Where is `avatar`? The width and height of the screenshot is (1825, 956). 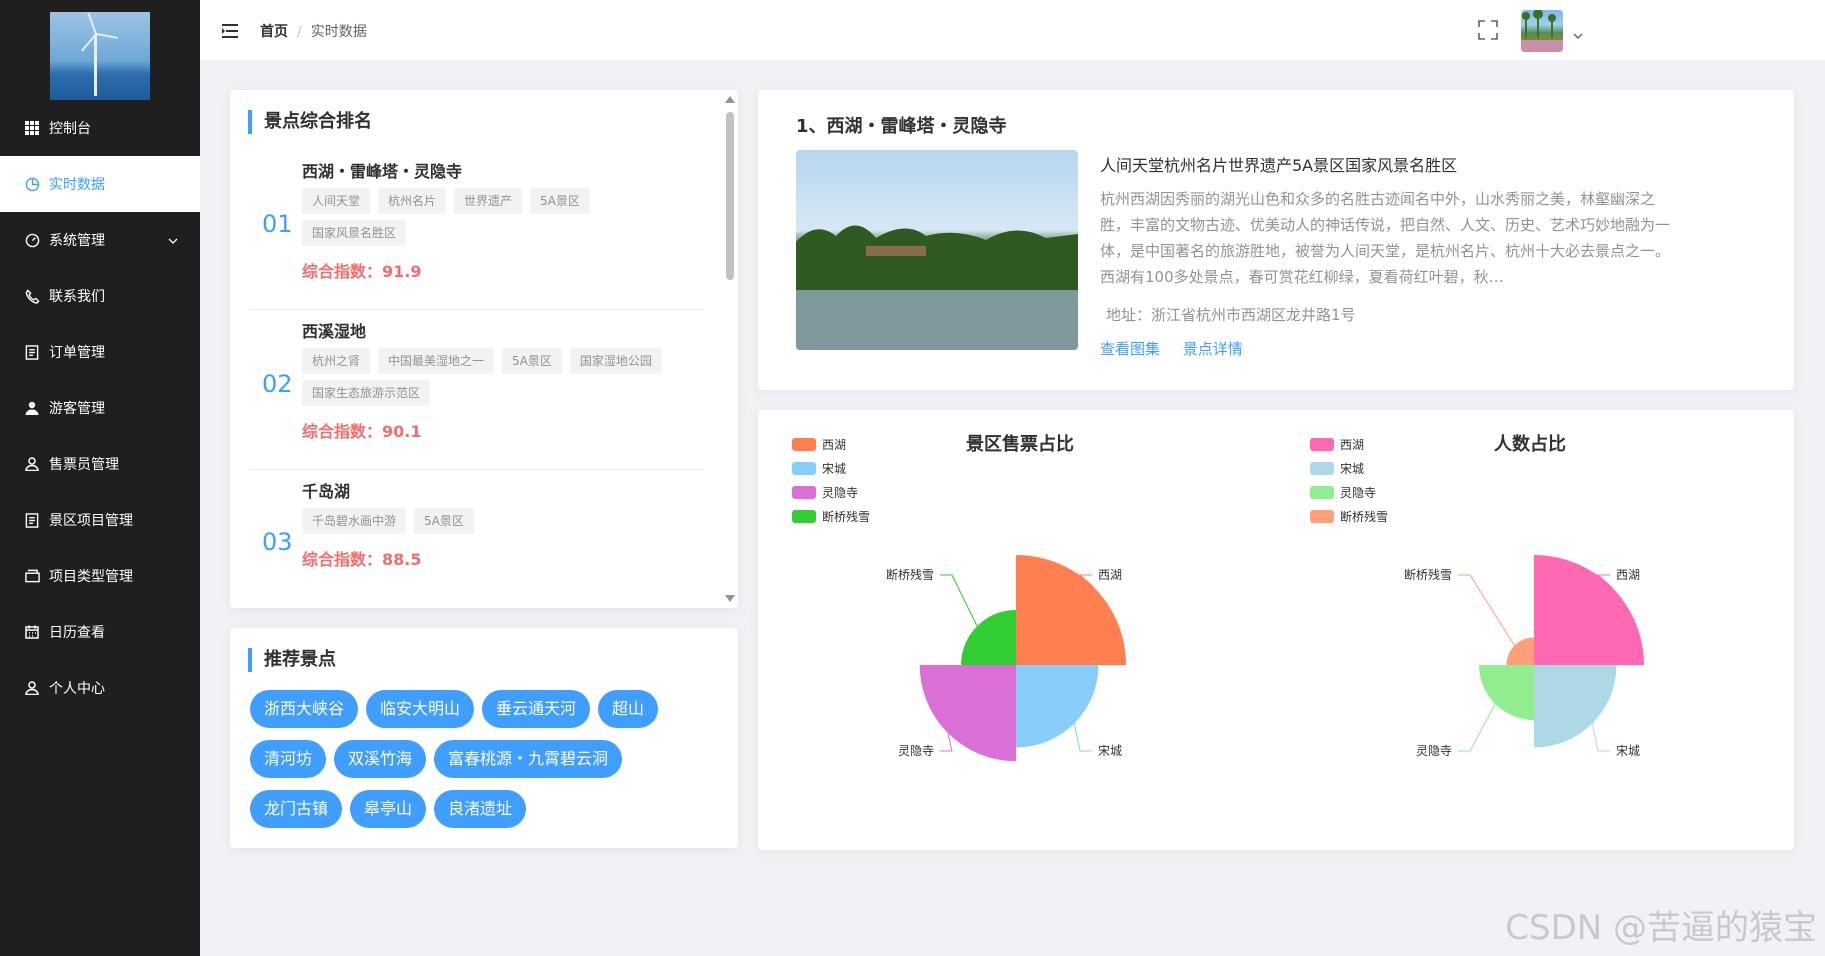 avatar is located at coordinates (1542, 31).